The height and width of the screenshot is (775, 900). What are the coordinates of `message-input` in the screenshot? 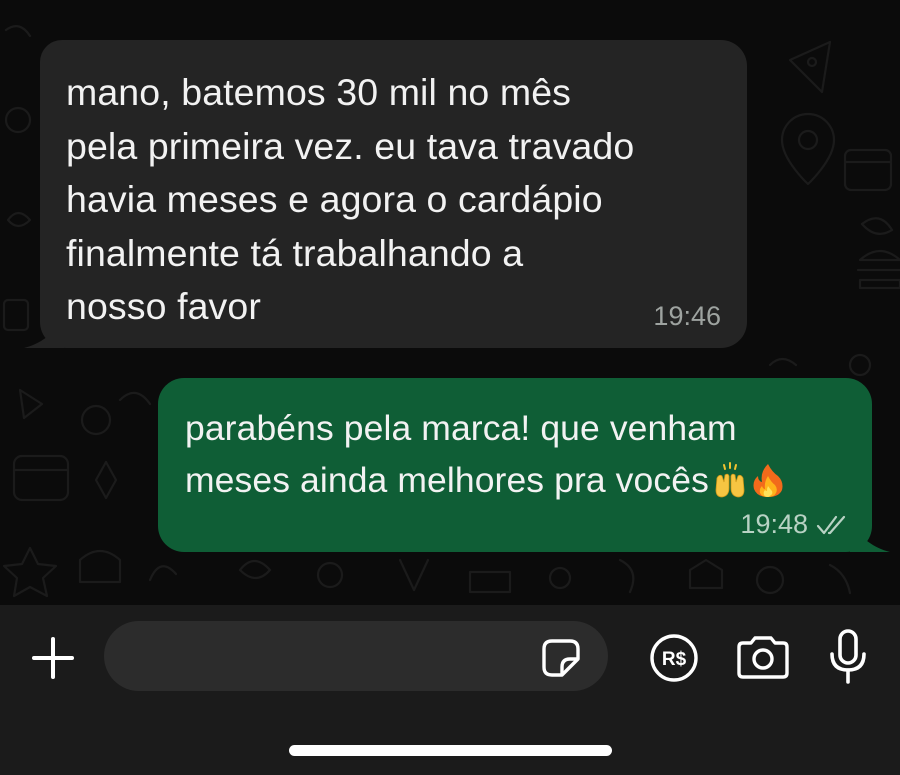 It's located at (356, 656).